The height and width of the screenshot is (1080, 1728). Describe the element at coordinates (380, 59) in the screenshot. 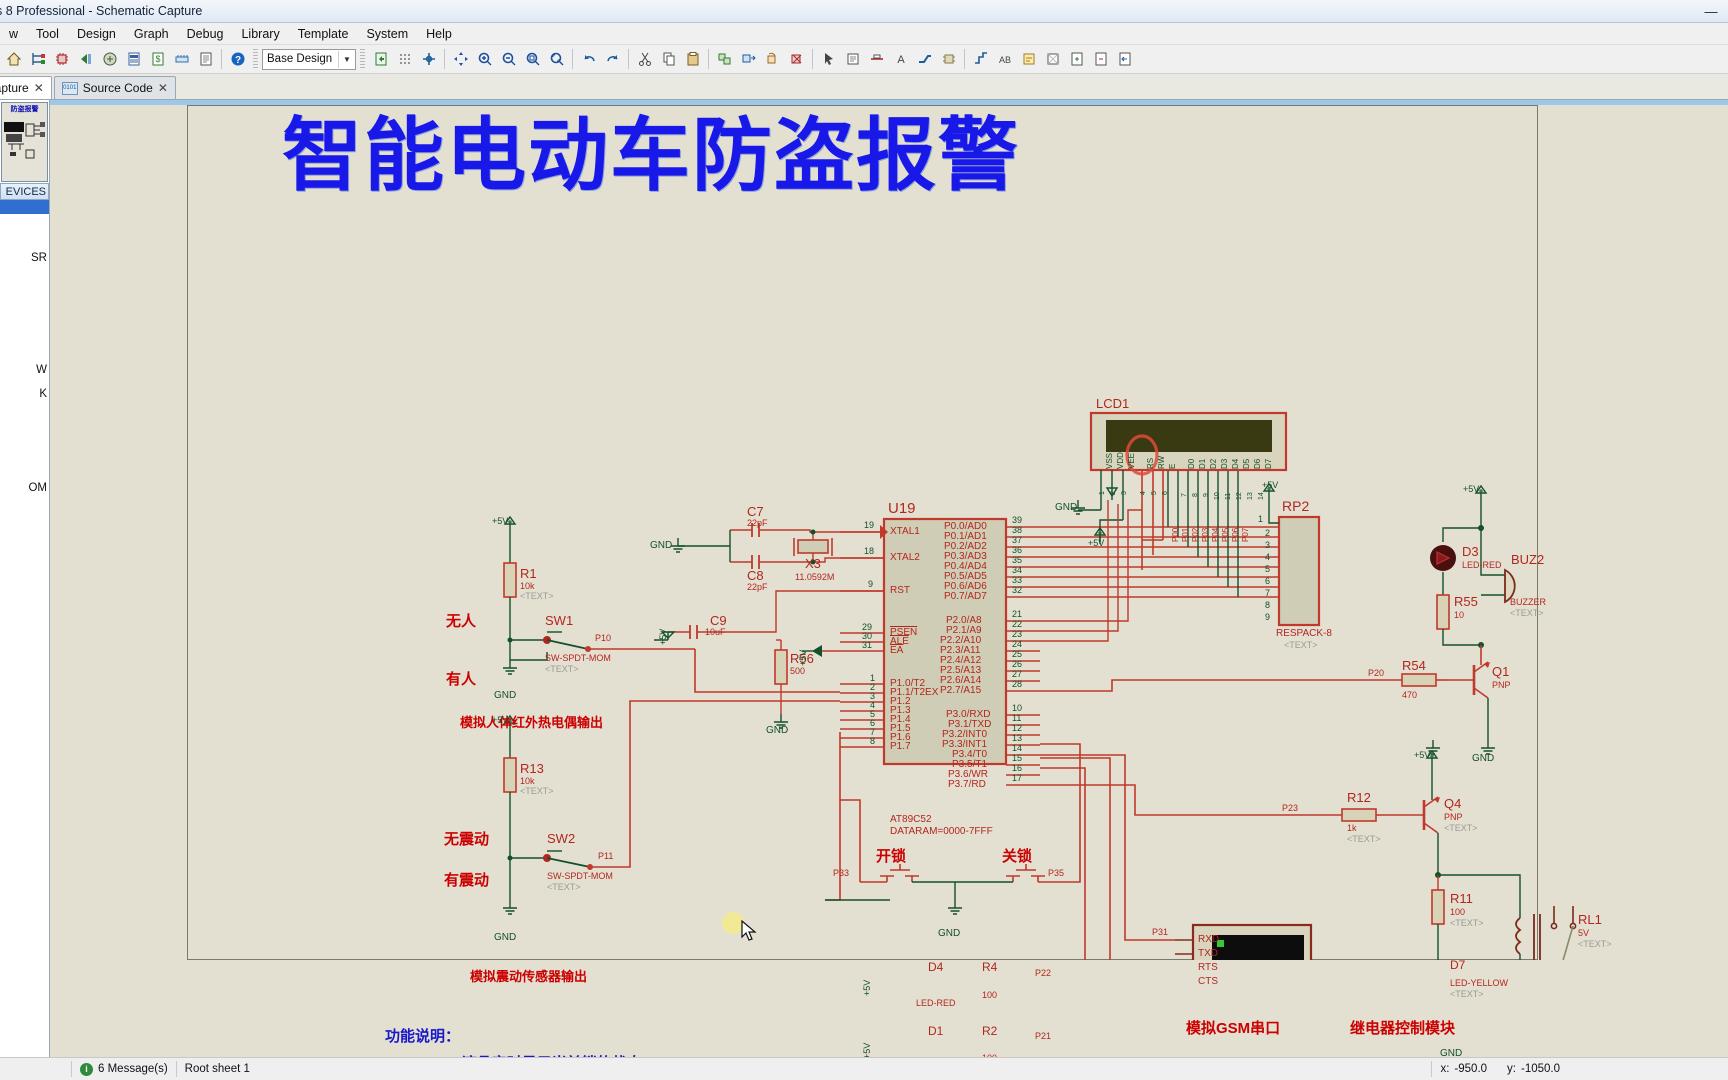

I see `refresh-icon` at that location.